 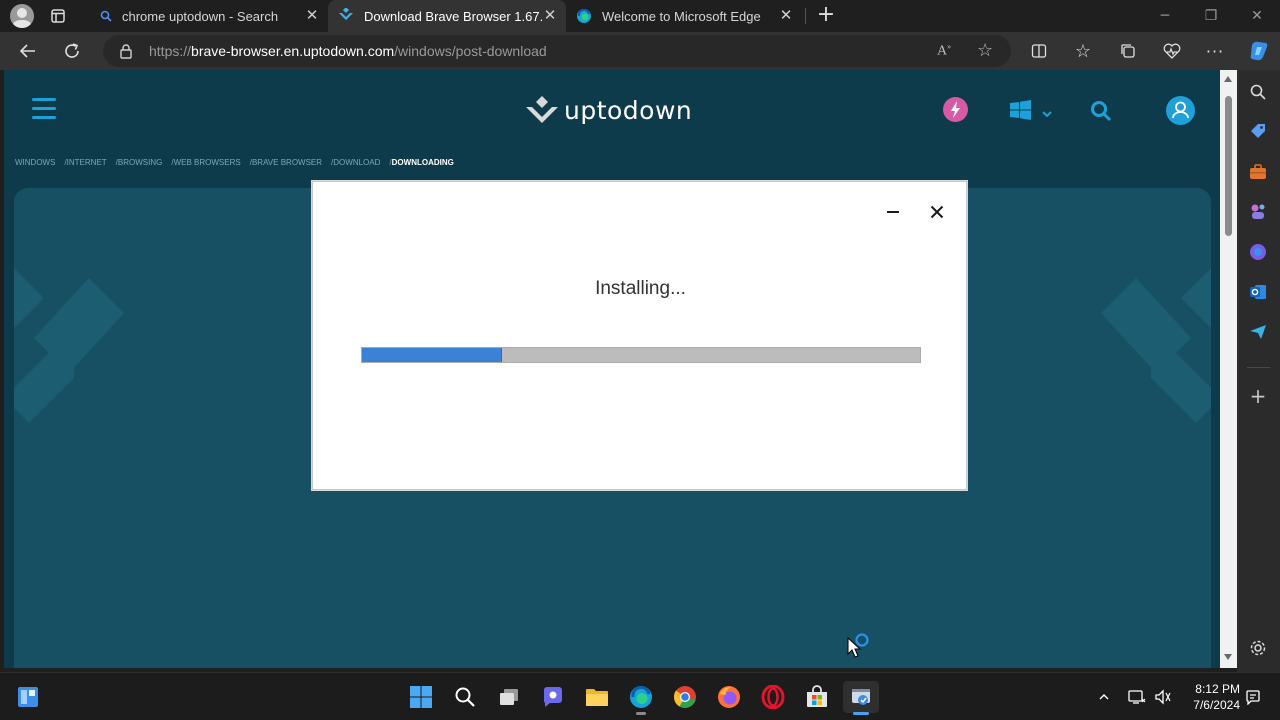 I want to click on url-host: brave-browser.en.uptodown.com, so click(x=293, y=51).